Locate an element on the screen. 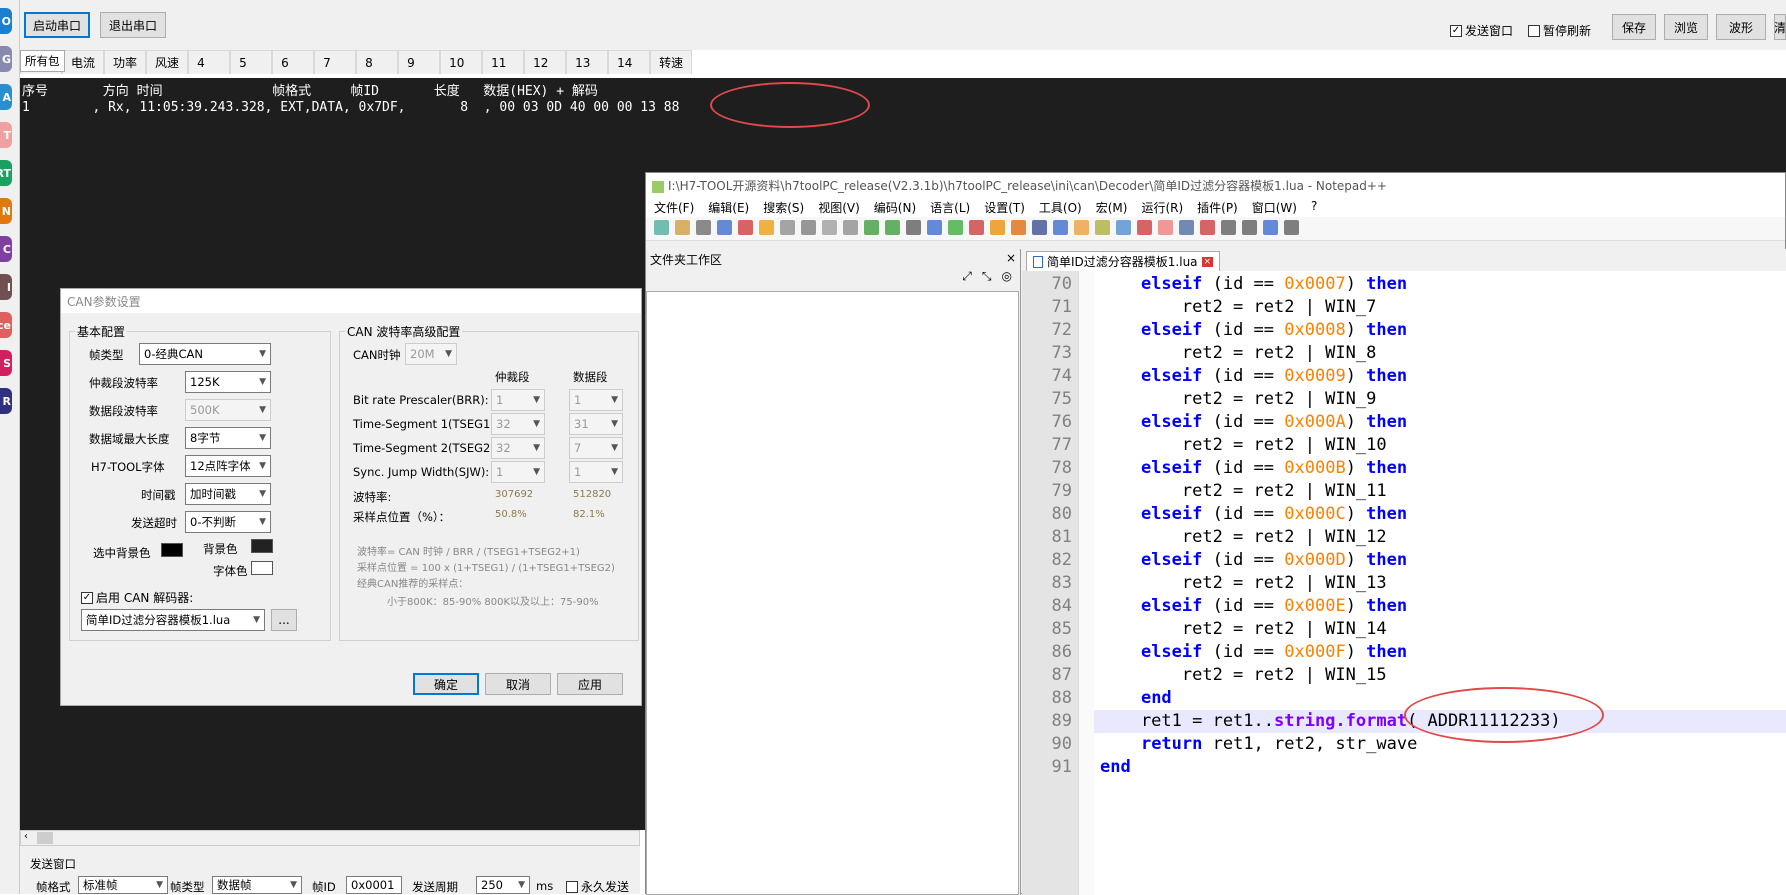  menu-item: 窗口(W) is located at coordinates (1274, 207).